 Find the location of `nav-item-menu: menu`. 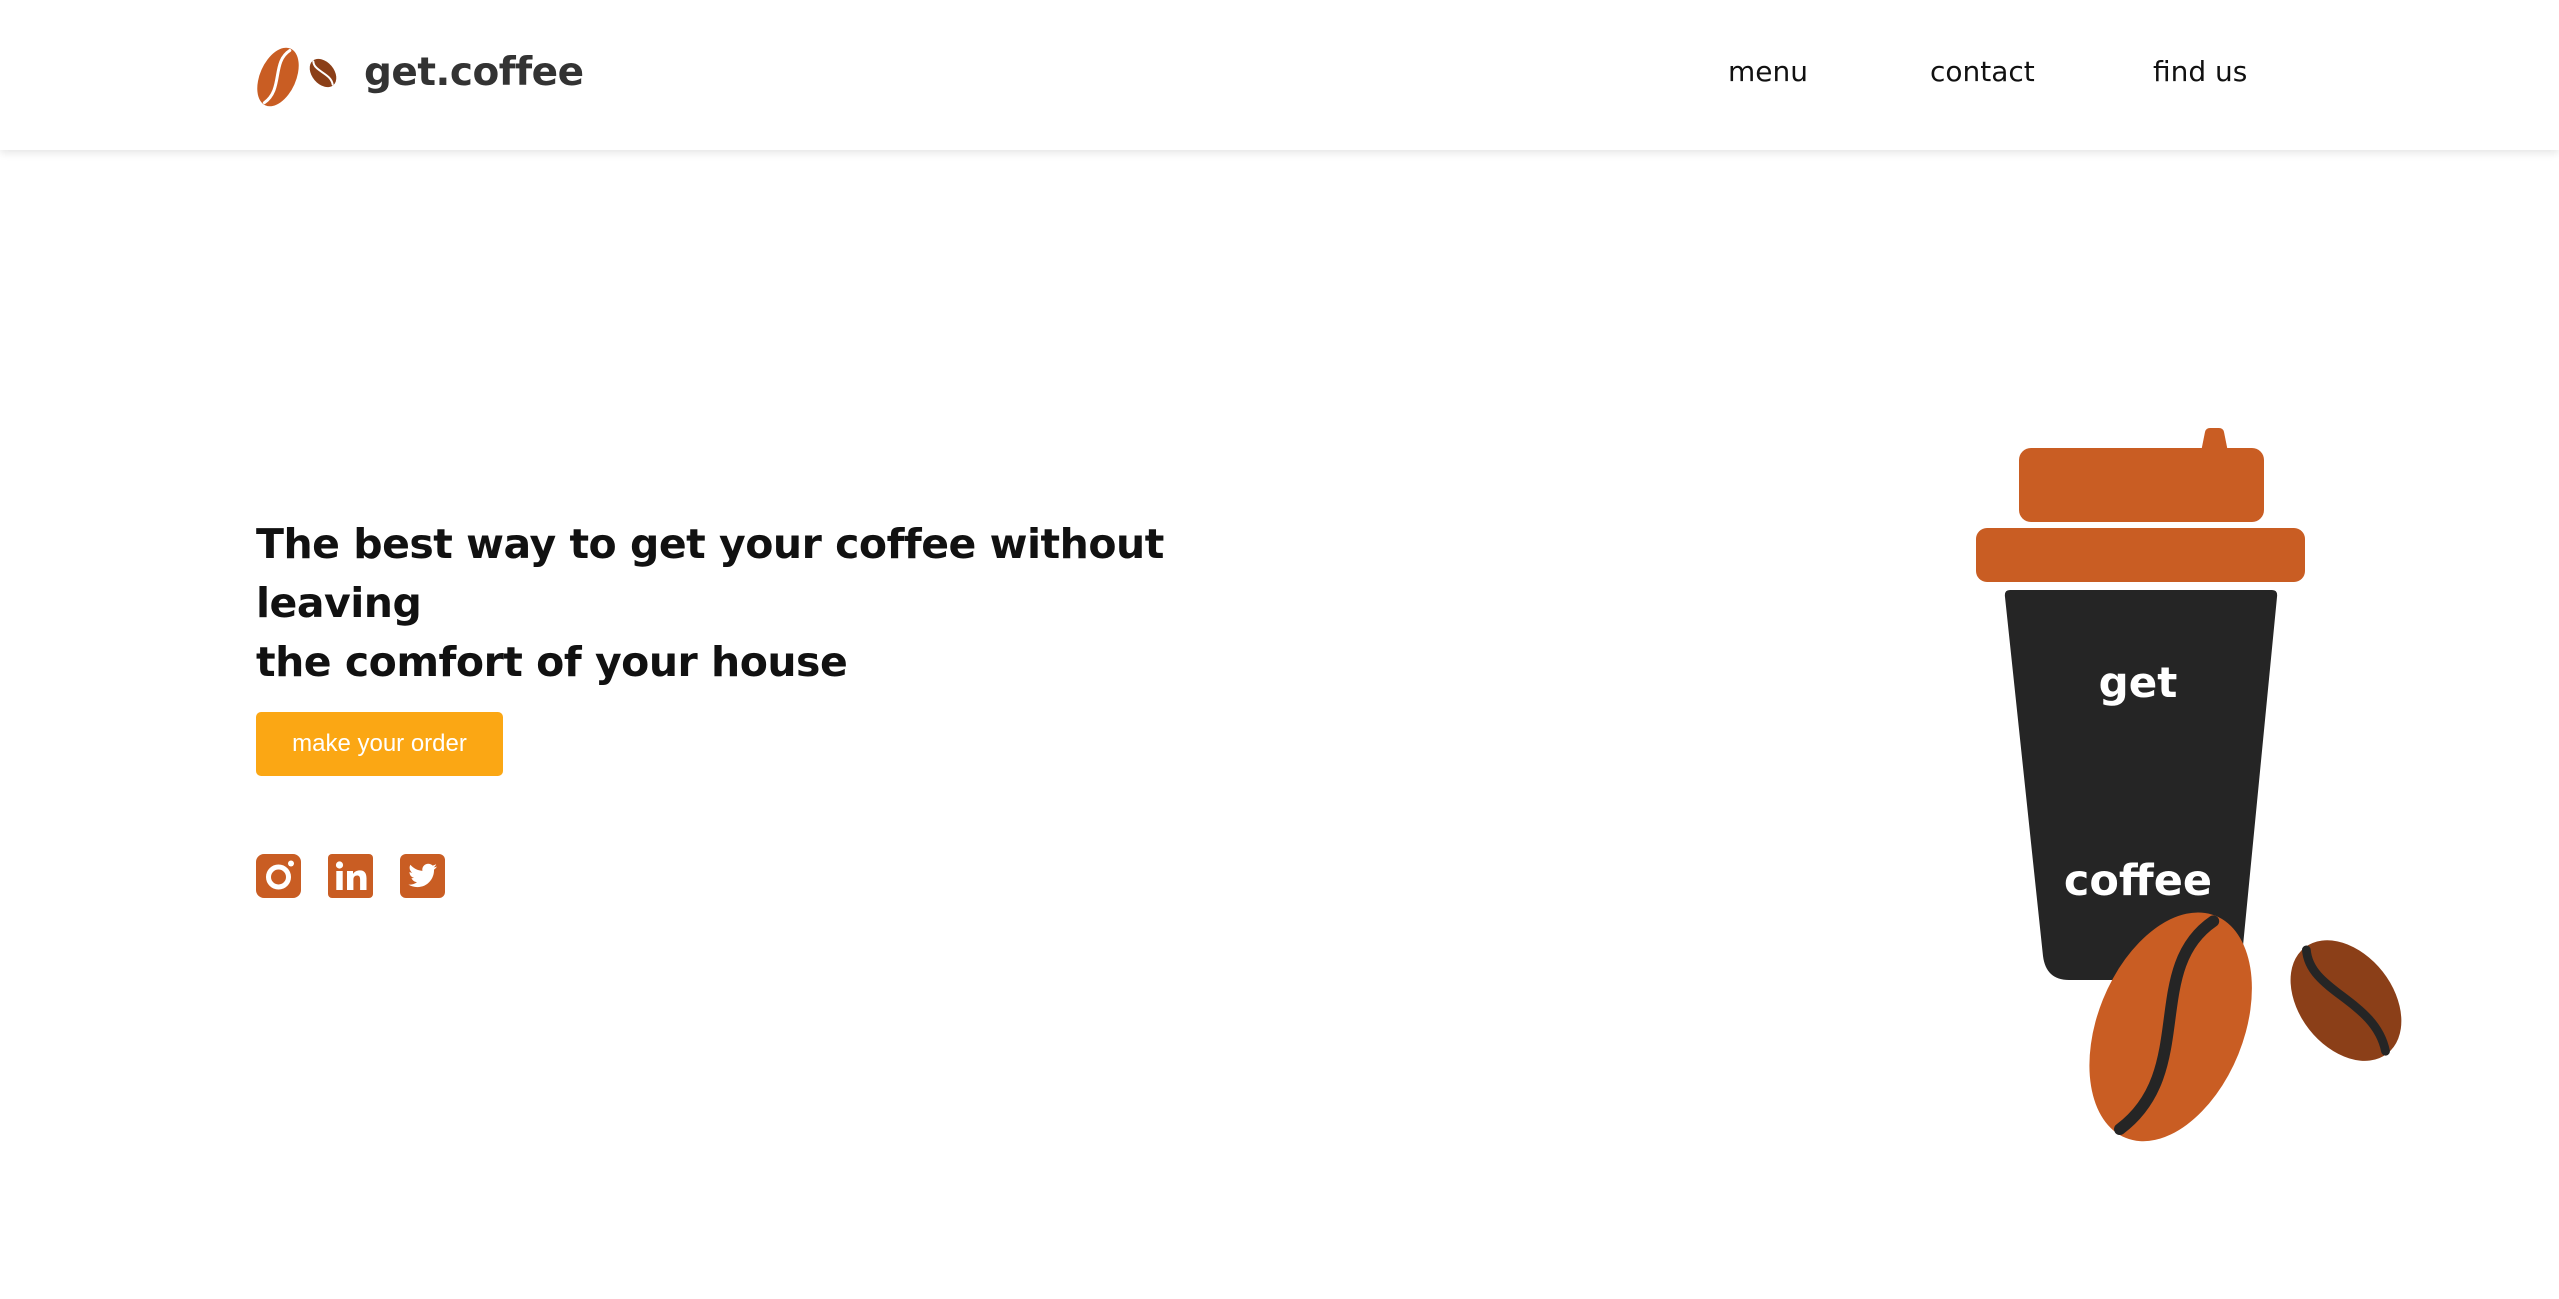

nav-item-menu: menu is located at coordinates (1768, 72).